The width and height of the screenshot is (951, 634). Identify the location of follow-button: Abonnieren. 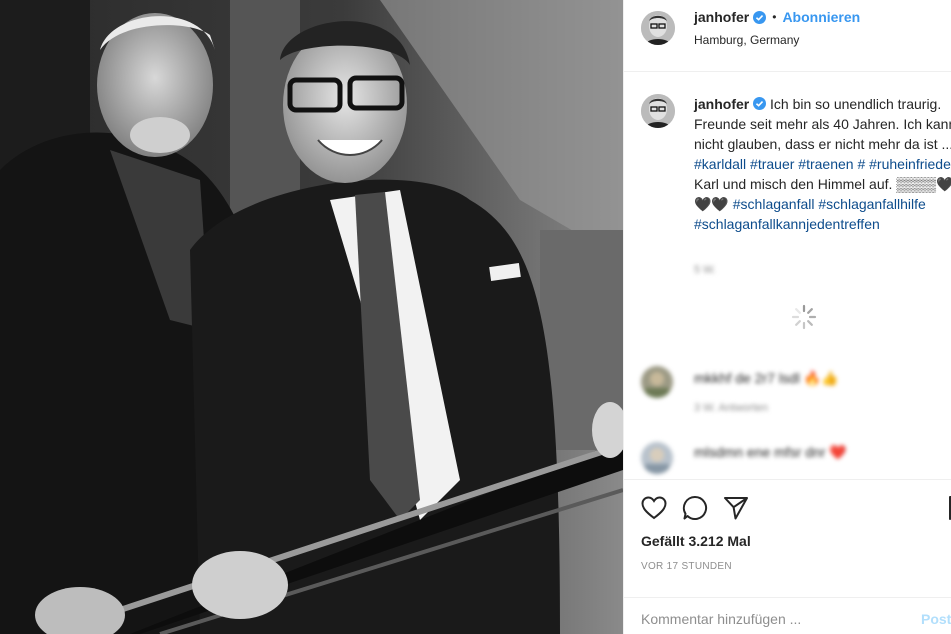
(821, 17).